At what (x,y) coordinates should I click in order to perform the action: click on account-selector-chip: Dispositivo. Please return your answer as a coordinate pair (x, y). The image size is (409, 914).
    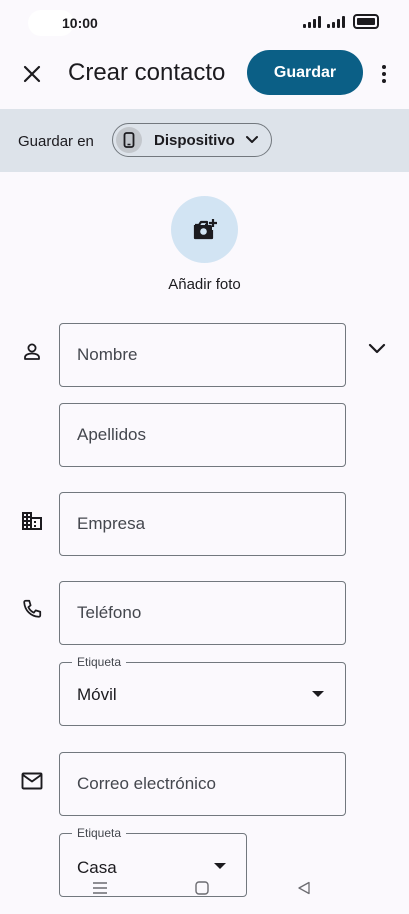
    Looking at the image, I should click on (192, 140).